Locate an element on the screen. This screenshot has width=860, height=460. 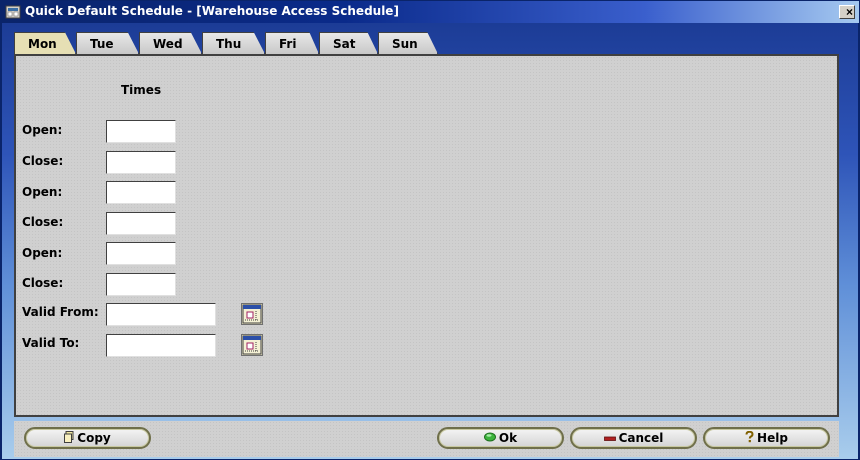
valid-from-calendar-button is located at coordinates (252, 314).